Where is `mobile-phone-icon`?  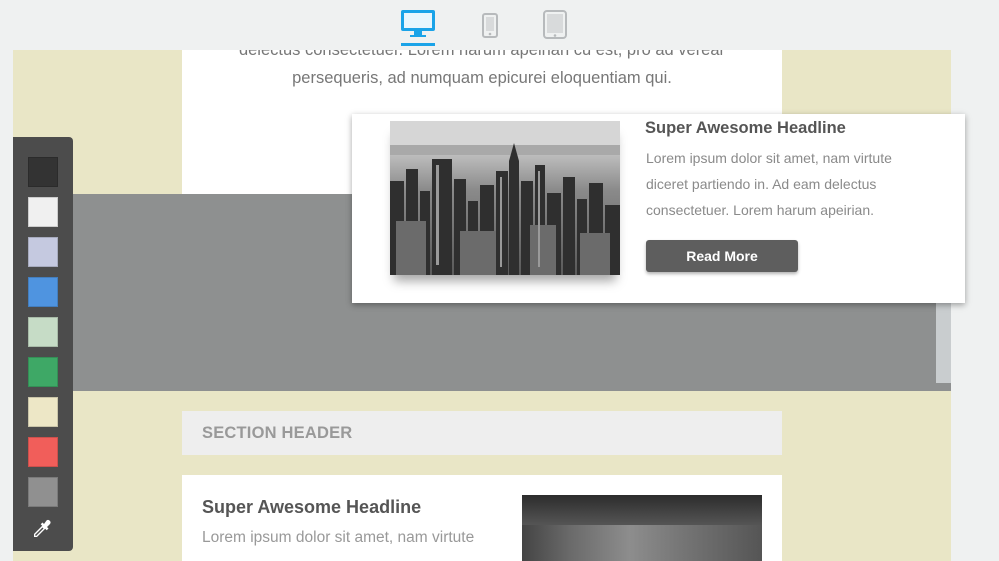 mobile-phone-icon is located at coordinates (490, 25).